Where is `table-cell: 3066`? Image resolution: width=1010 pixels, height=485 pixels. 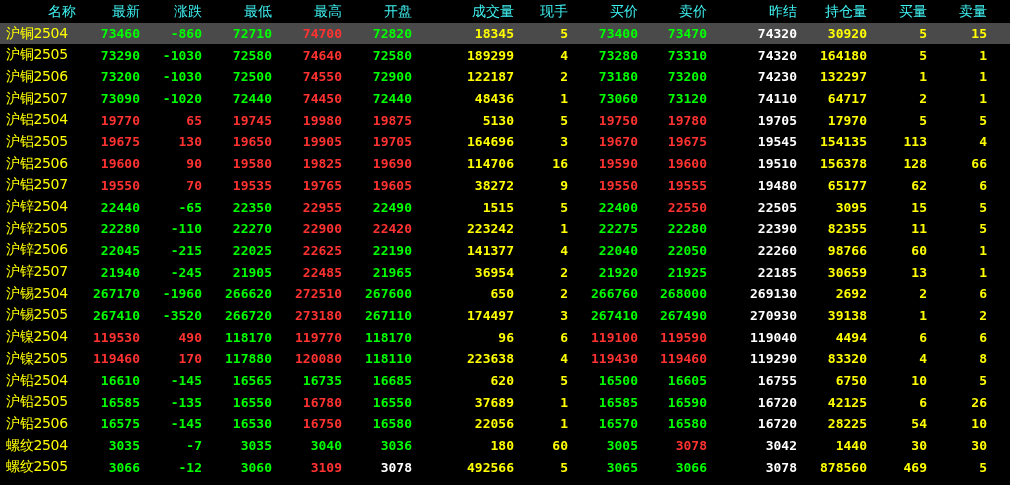 table-cell: 3066 is located at coordinates (124, 467).